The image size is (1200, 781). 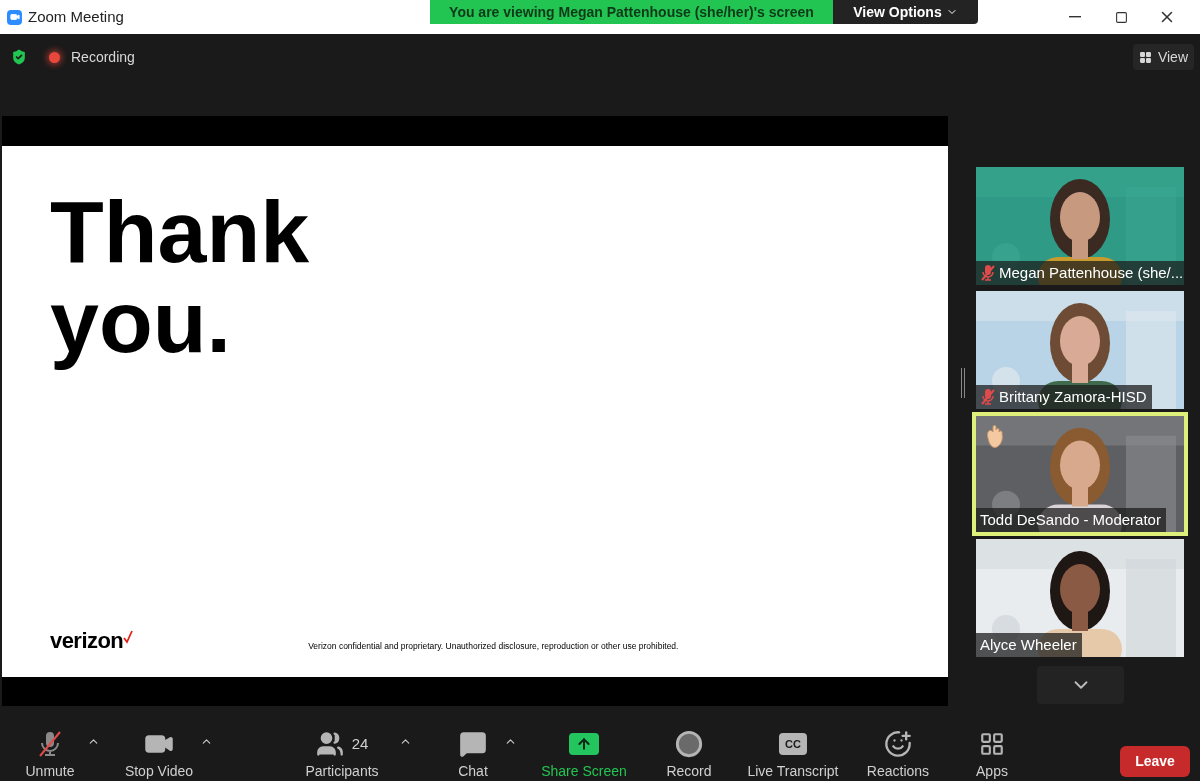 What do you see at coordinates (14, 17) in the screenshot?
I see `zoom-camera-icon` at bounding box center [14, 17].